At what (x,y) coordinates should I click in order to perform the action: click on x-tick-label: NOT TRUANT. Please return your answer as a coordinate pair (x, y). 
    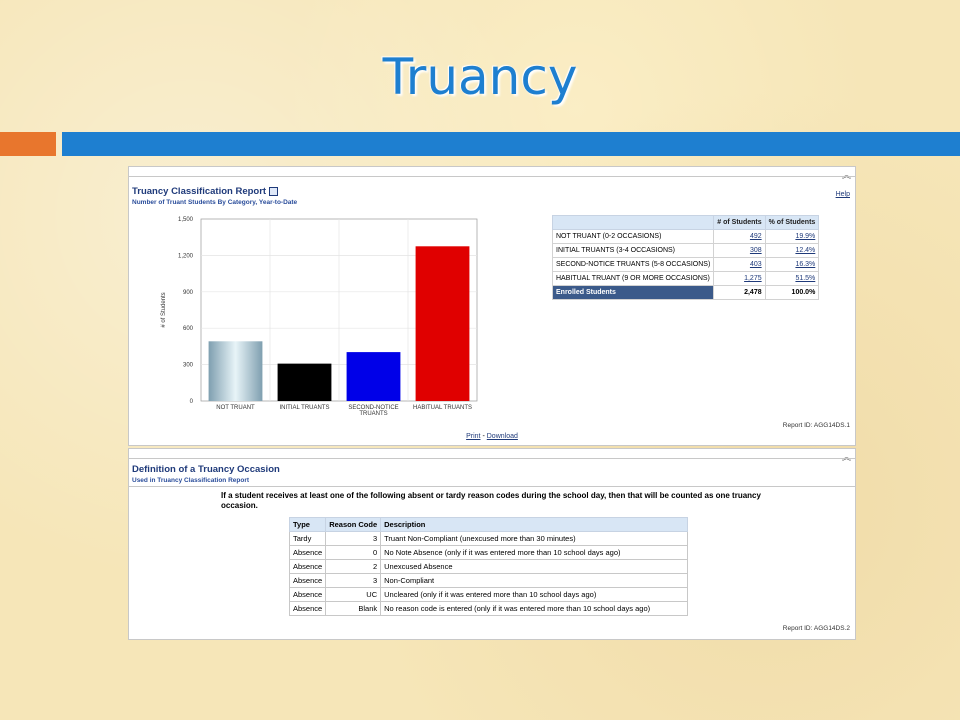
    Looking at the image, I should click on (235, 408).